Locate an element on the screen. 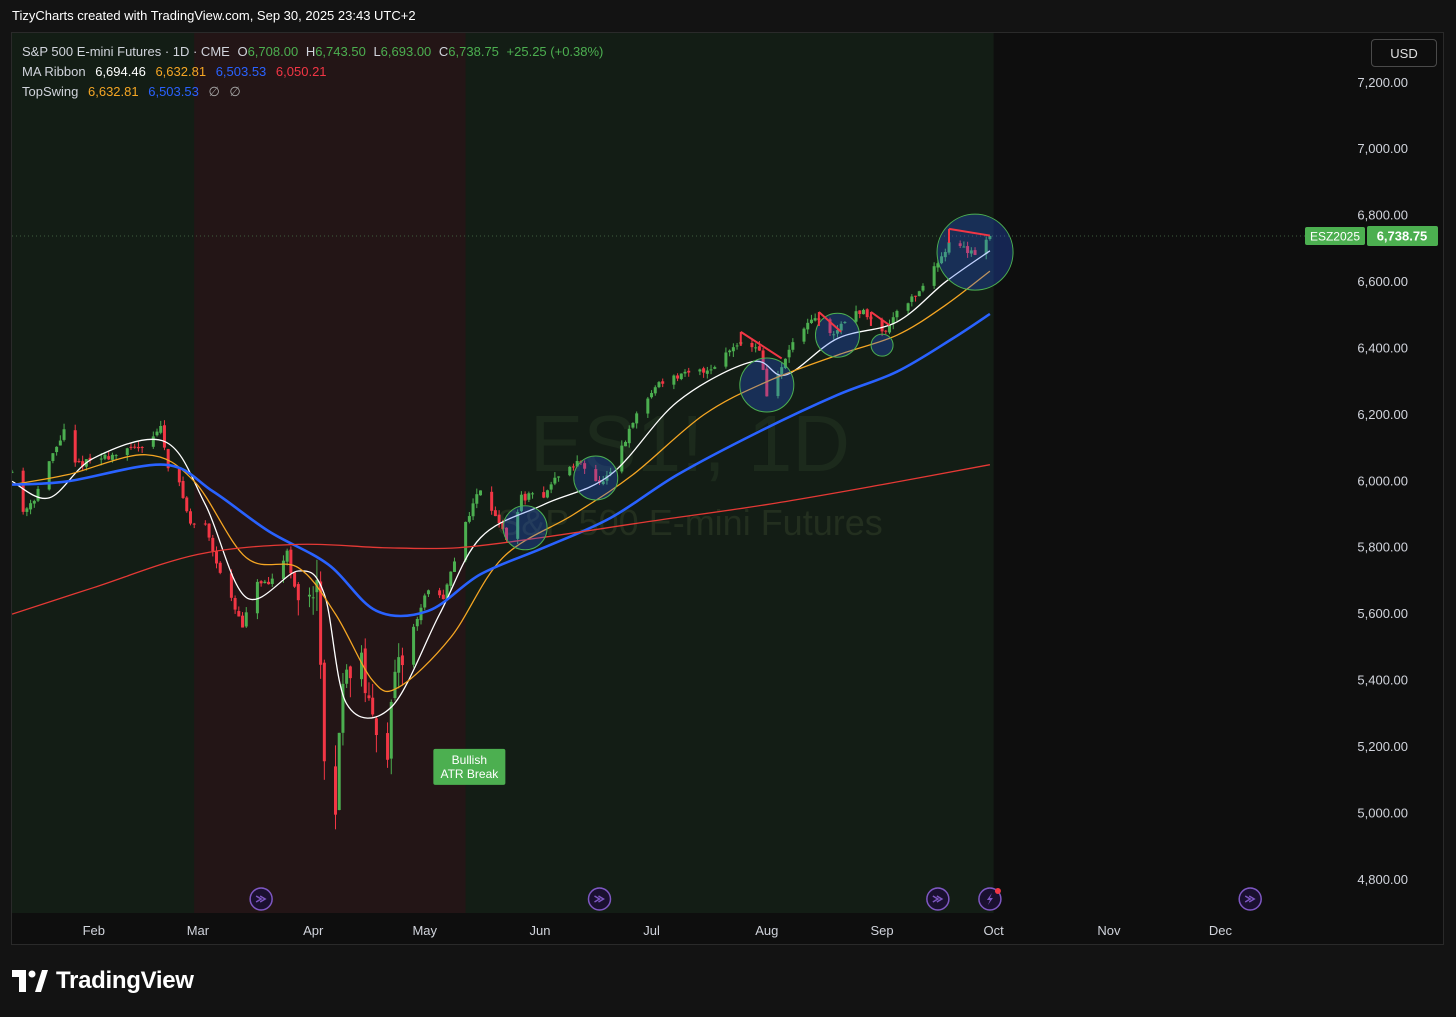 This screenshot has width=1456, height=1017. legend-ma-ribbon-v4: 6,050.21 is located at coordinates (301, 71).